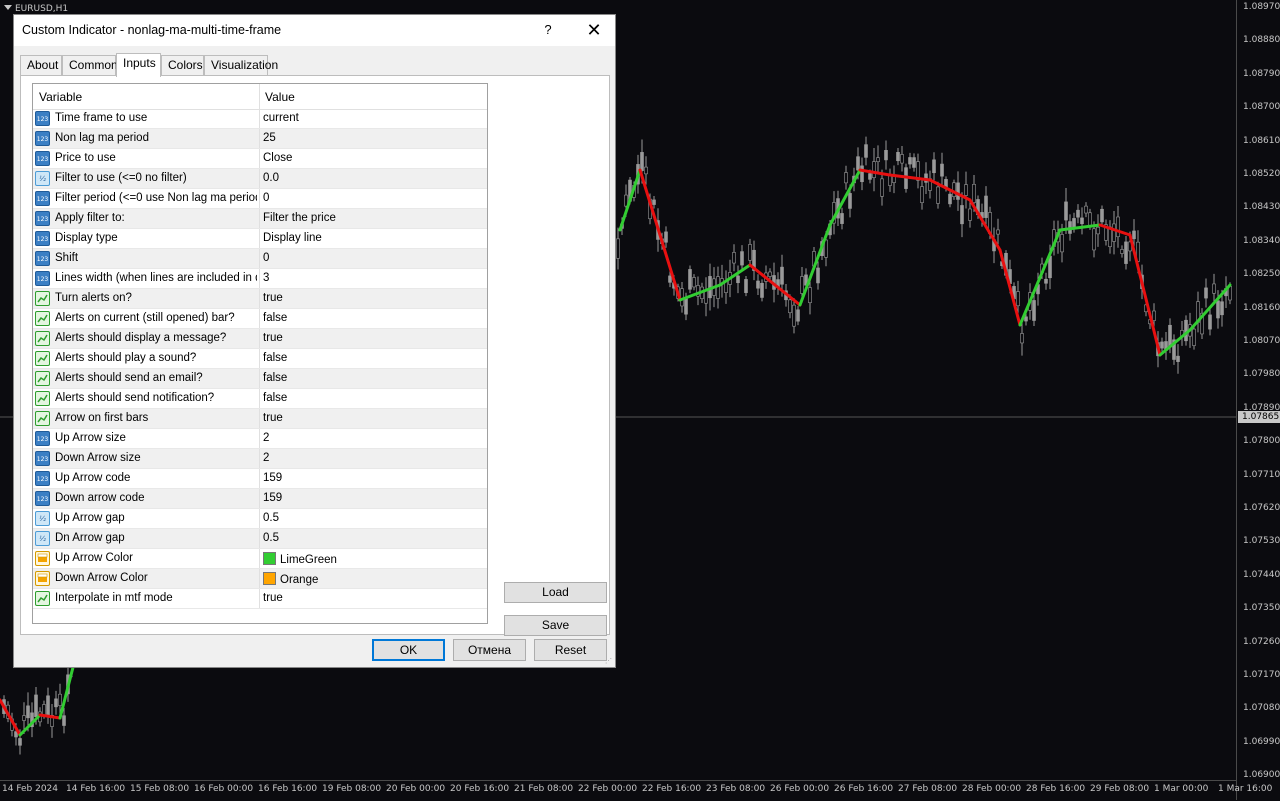 The width and height of the screenshot is (1280, 801). Describe the element at coordinates (269, 578) in the screenshot. I see `color-swatch` at that location.